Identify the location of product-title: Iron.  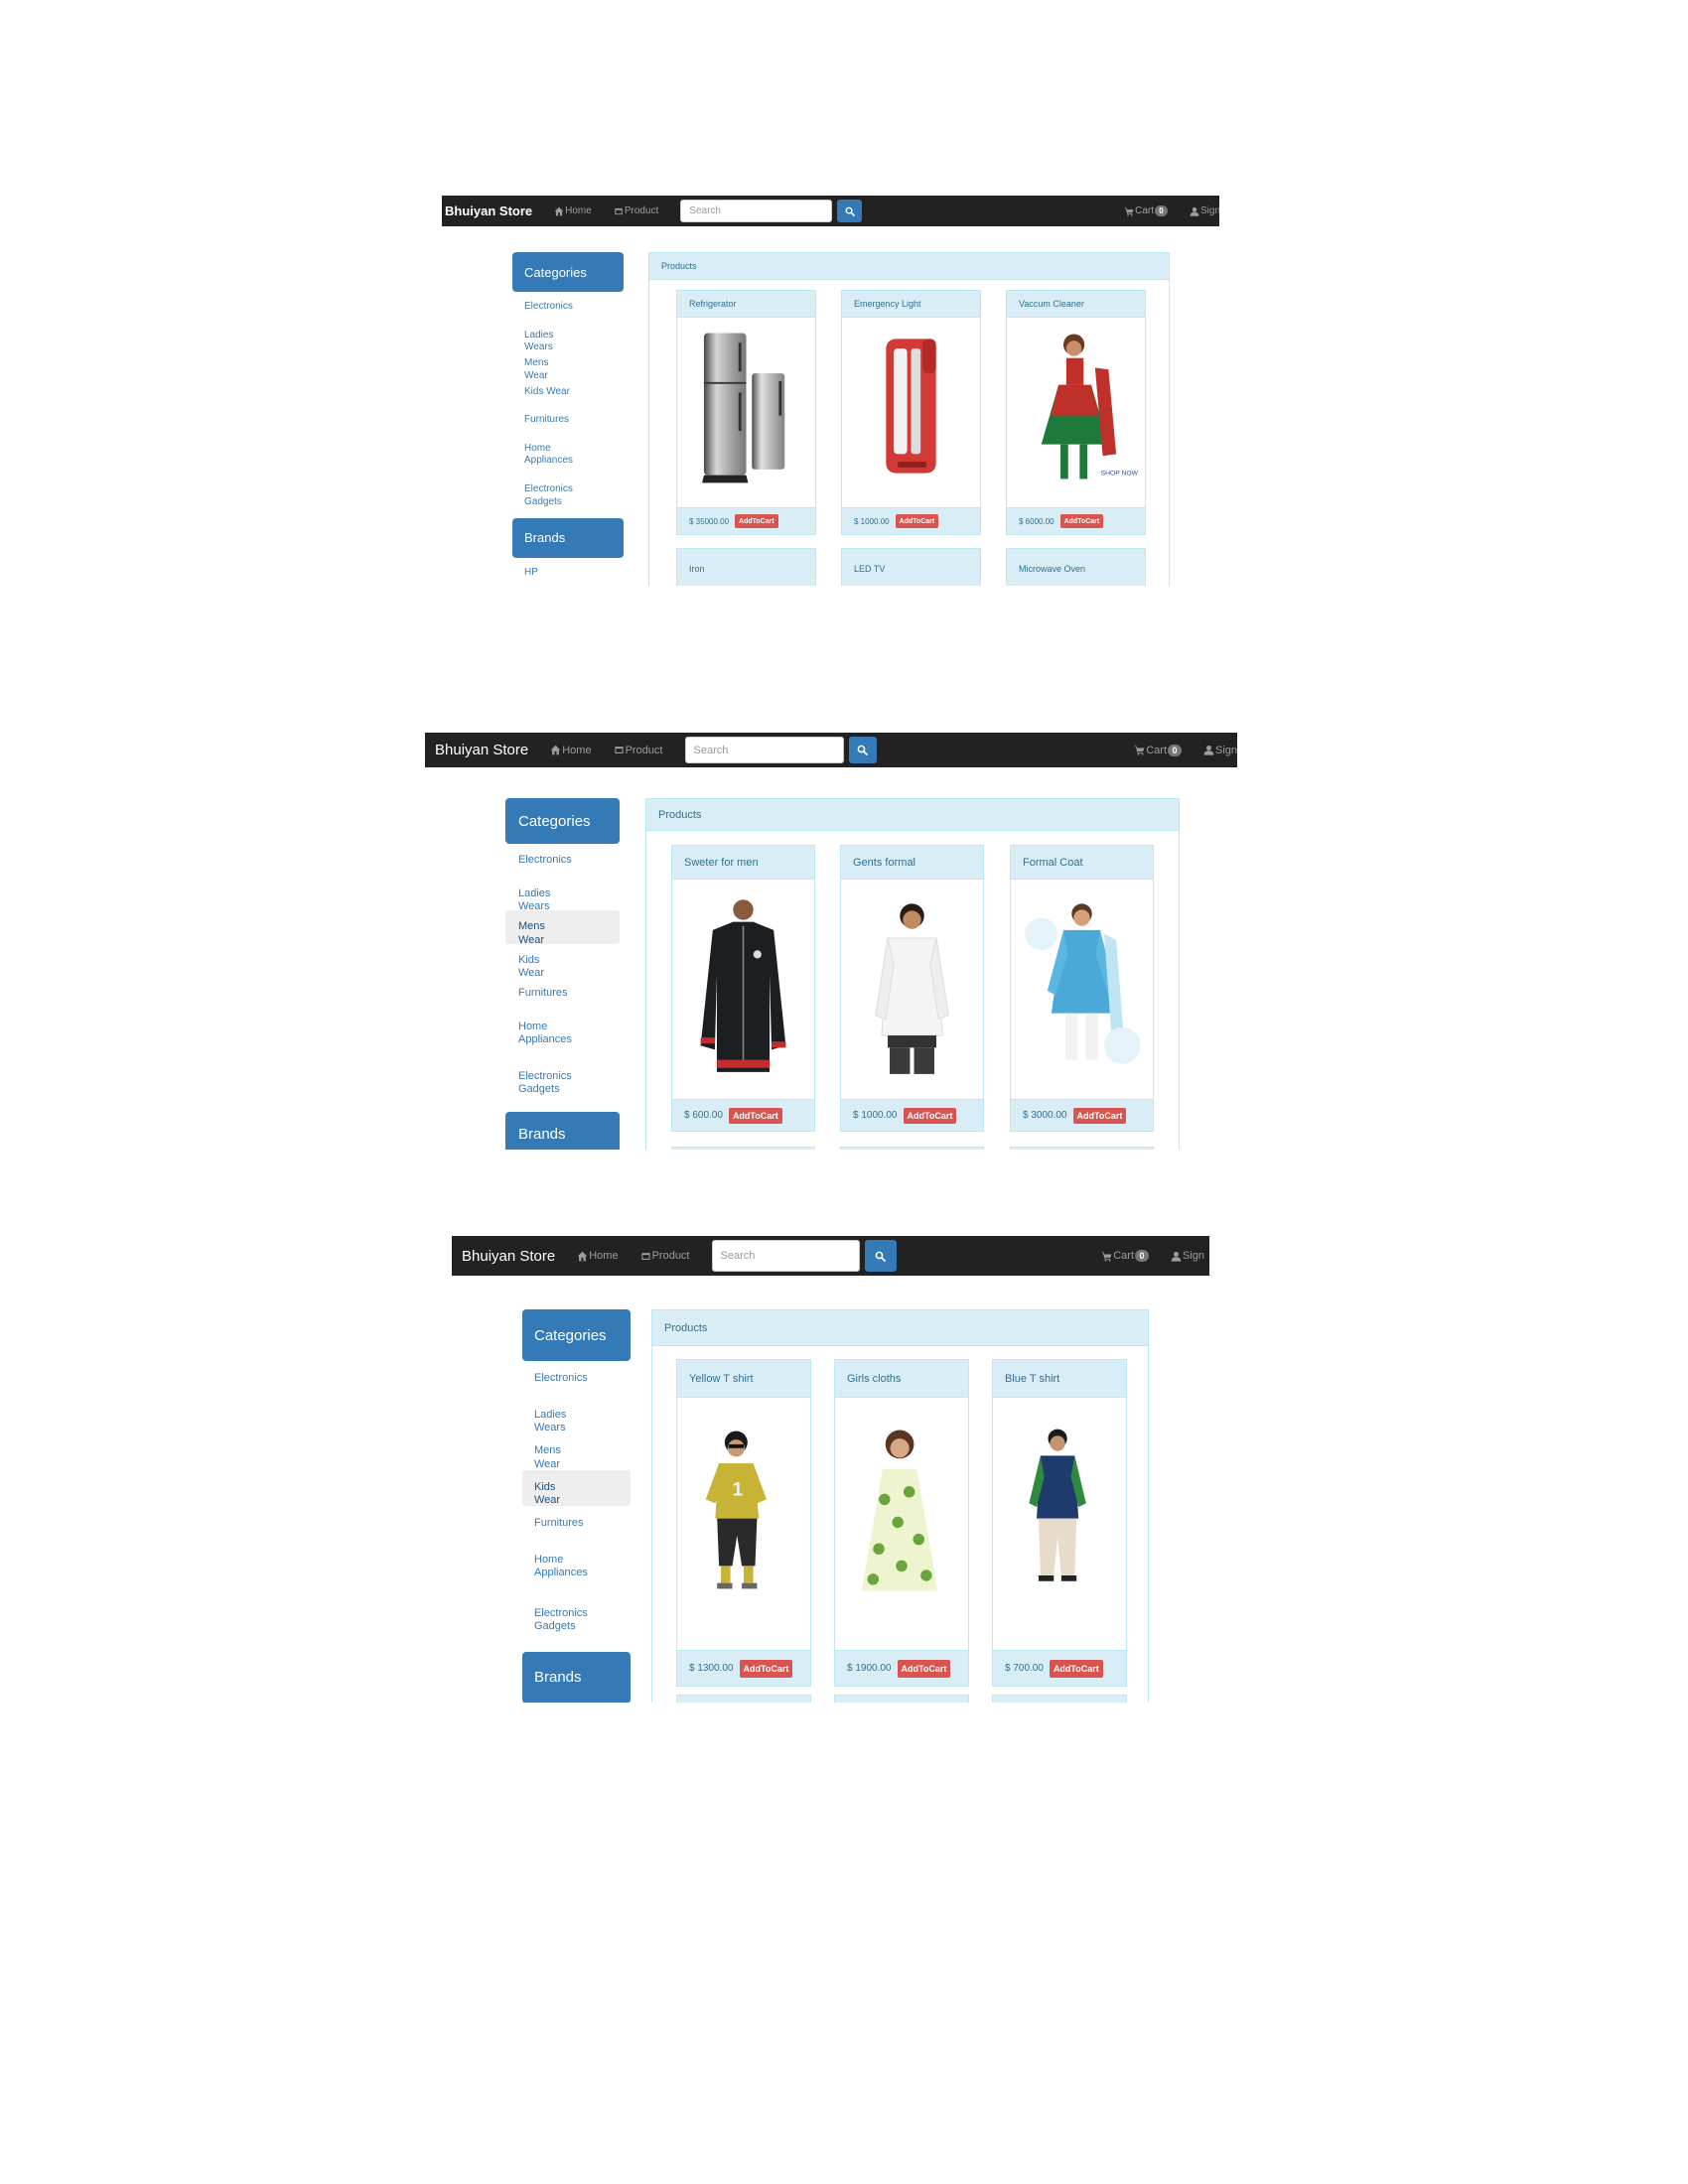
(746, 567).